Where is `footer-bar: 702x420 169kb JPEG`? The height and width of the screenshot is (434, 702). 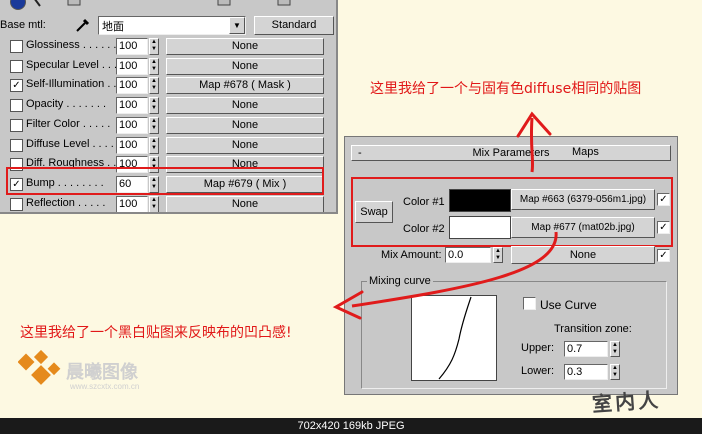
footer-bar: 702x420 169kb JPEG is located at coordinates (351, 426).